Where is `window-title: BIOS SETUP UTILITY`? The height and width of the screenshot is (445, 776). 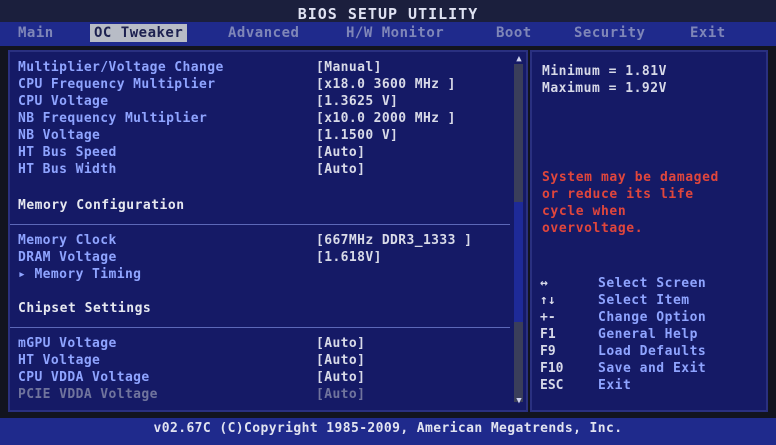 window-title: BIOS SETUP UTILITY is located at coordinates (388, 12).